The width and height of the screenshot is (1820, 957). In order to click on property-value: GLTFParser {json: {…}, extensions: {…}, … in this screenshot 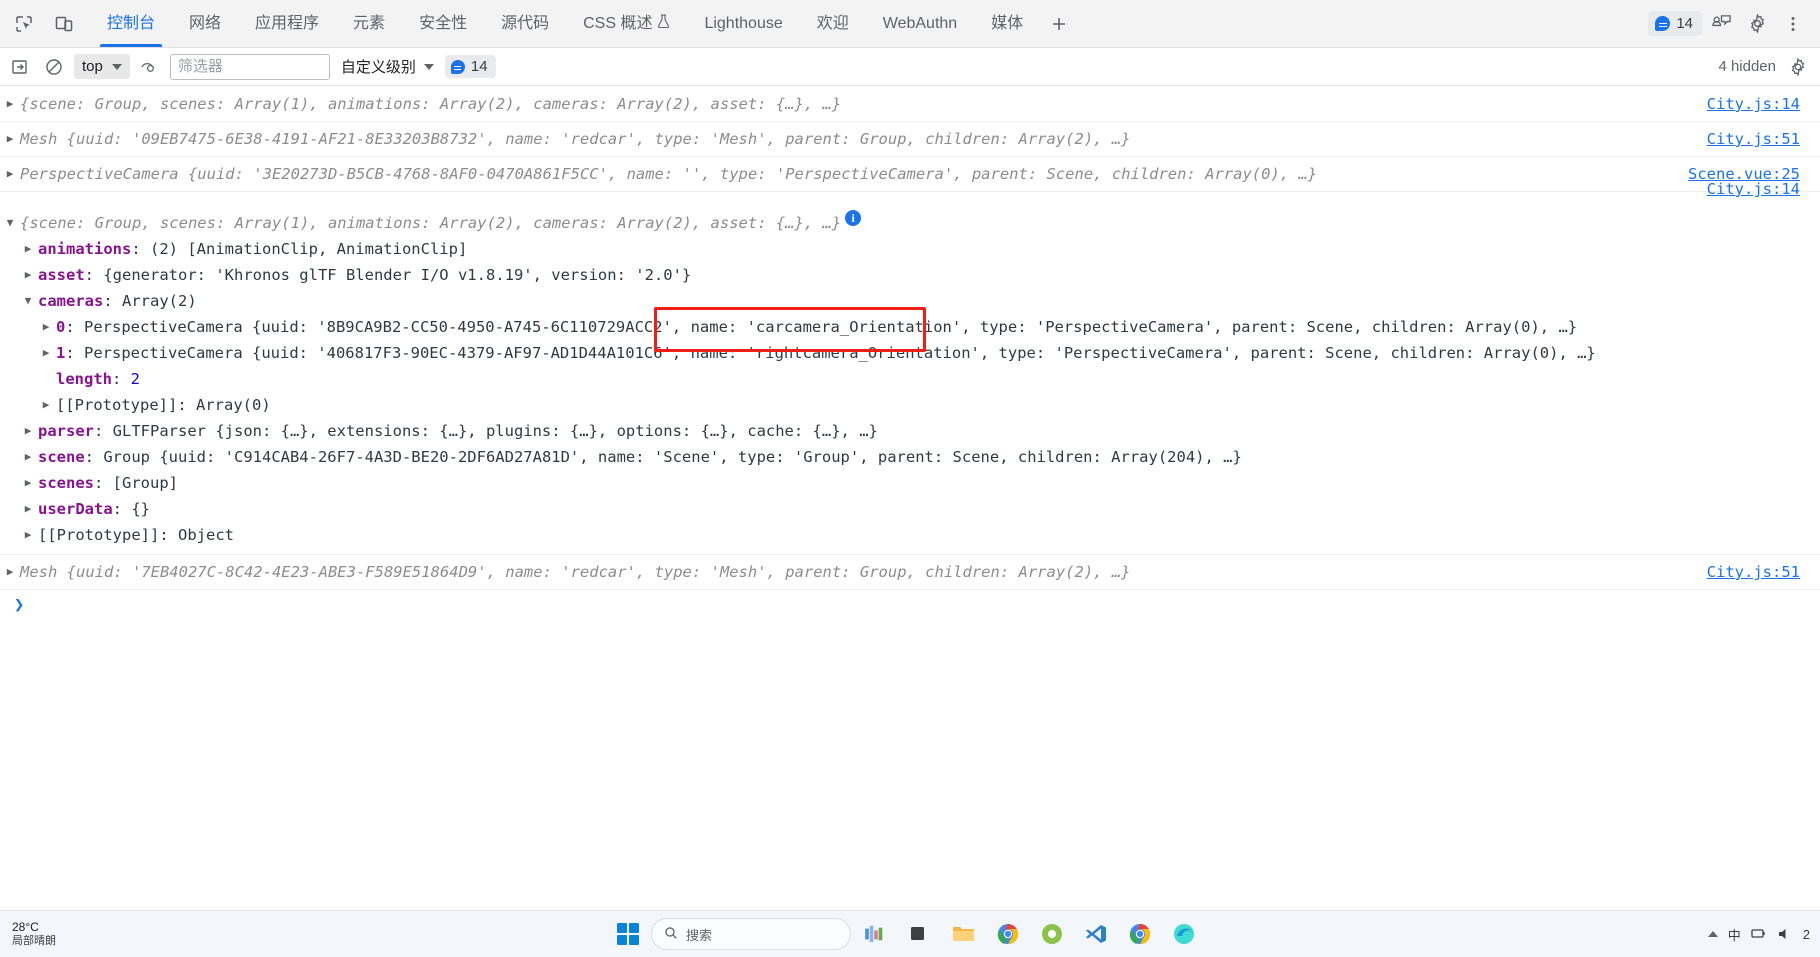, I will do `click(495, 431)`.